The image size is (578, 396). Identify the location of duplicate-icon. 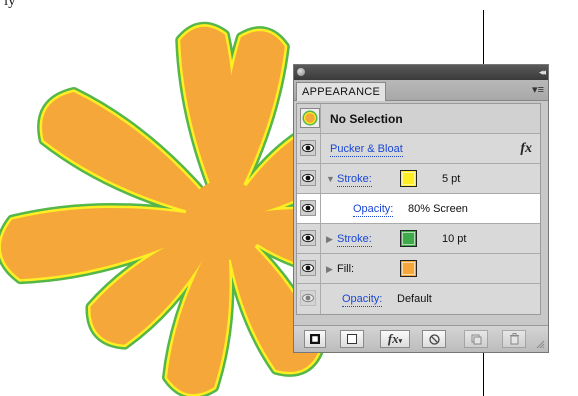
(476, 339).